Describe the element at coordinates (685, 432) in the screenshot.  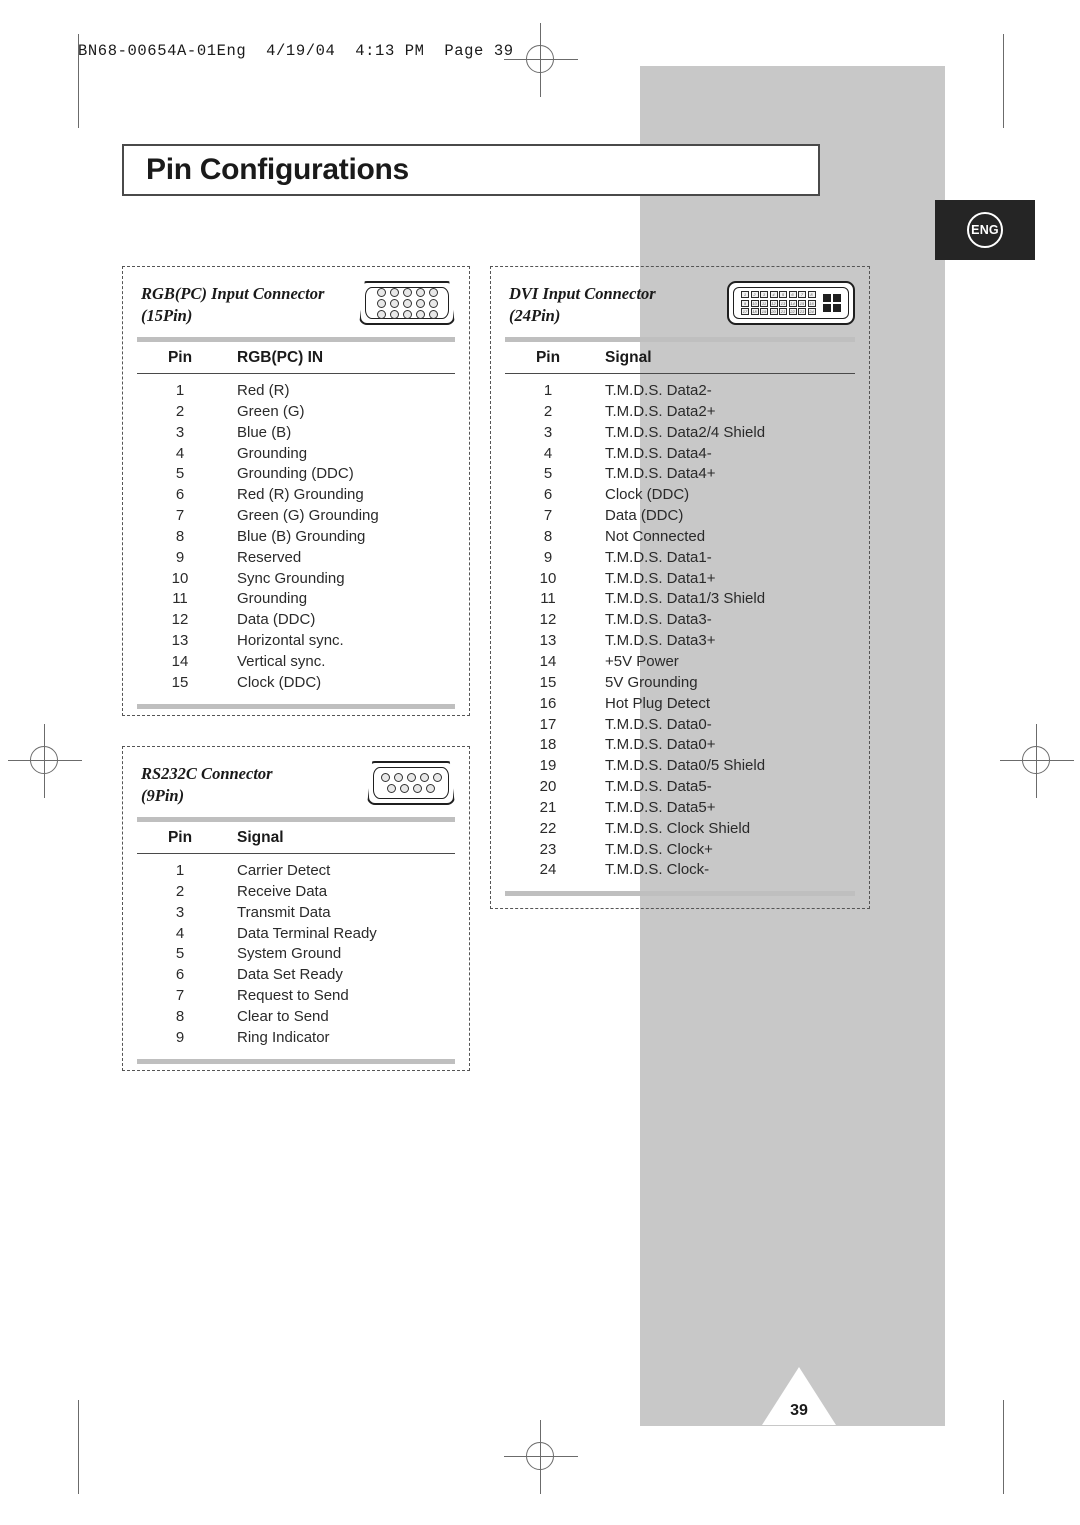
I see `signal-name-cell: T.M.D.S. Data2/4 Shield` at that location.